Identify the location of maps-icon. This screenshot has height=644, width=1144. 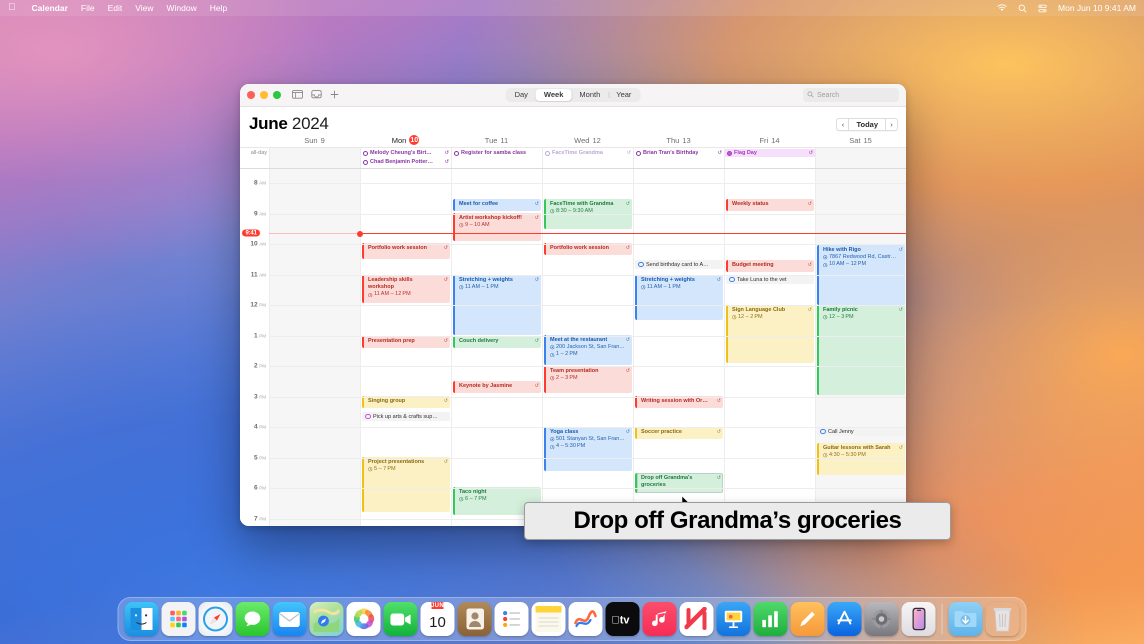
(326, 619).